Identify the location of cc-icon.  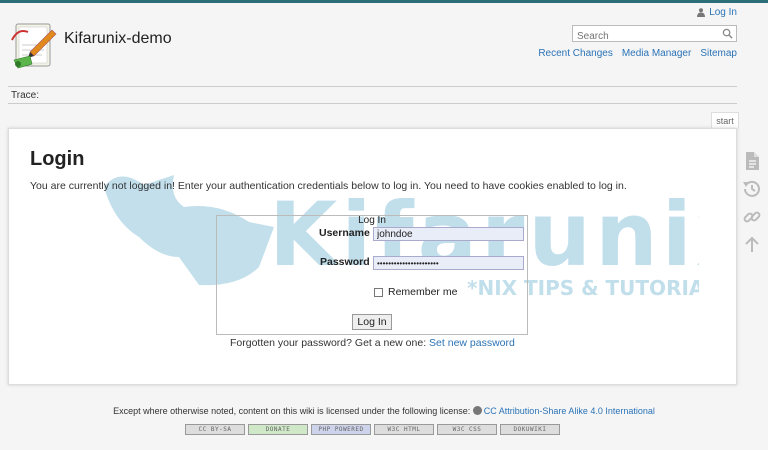
(477, 410).